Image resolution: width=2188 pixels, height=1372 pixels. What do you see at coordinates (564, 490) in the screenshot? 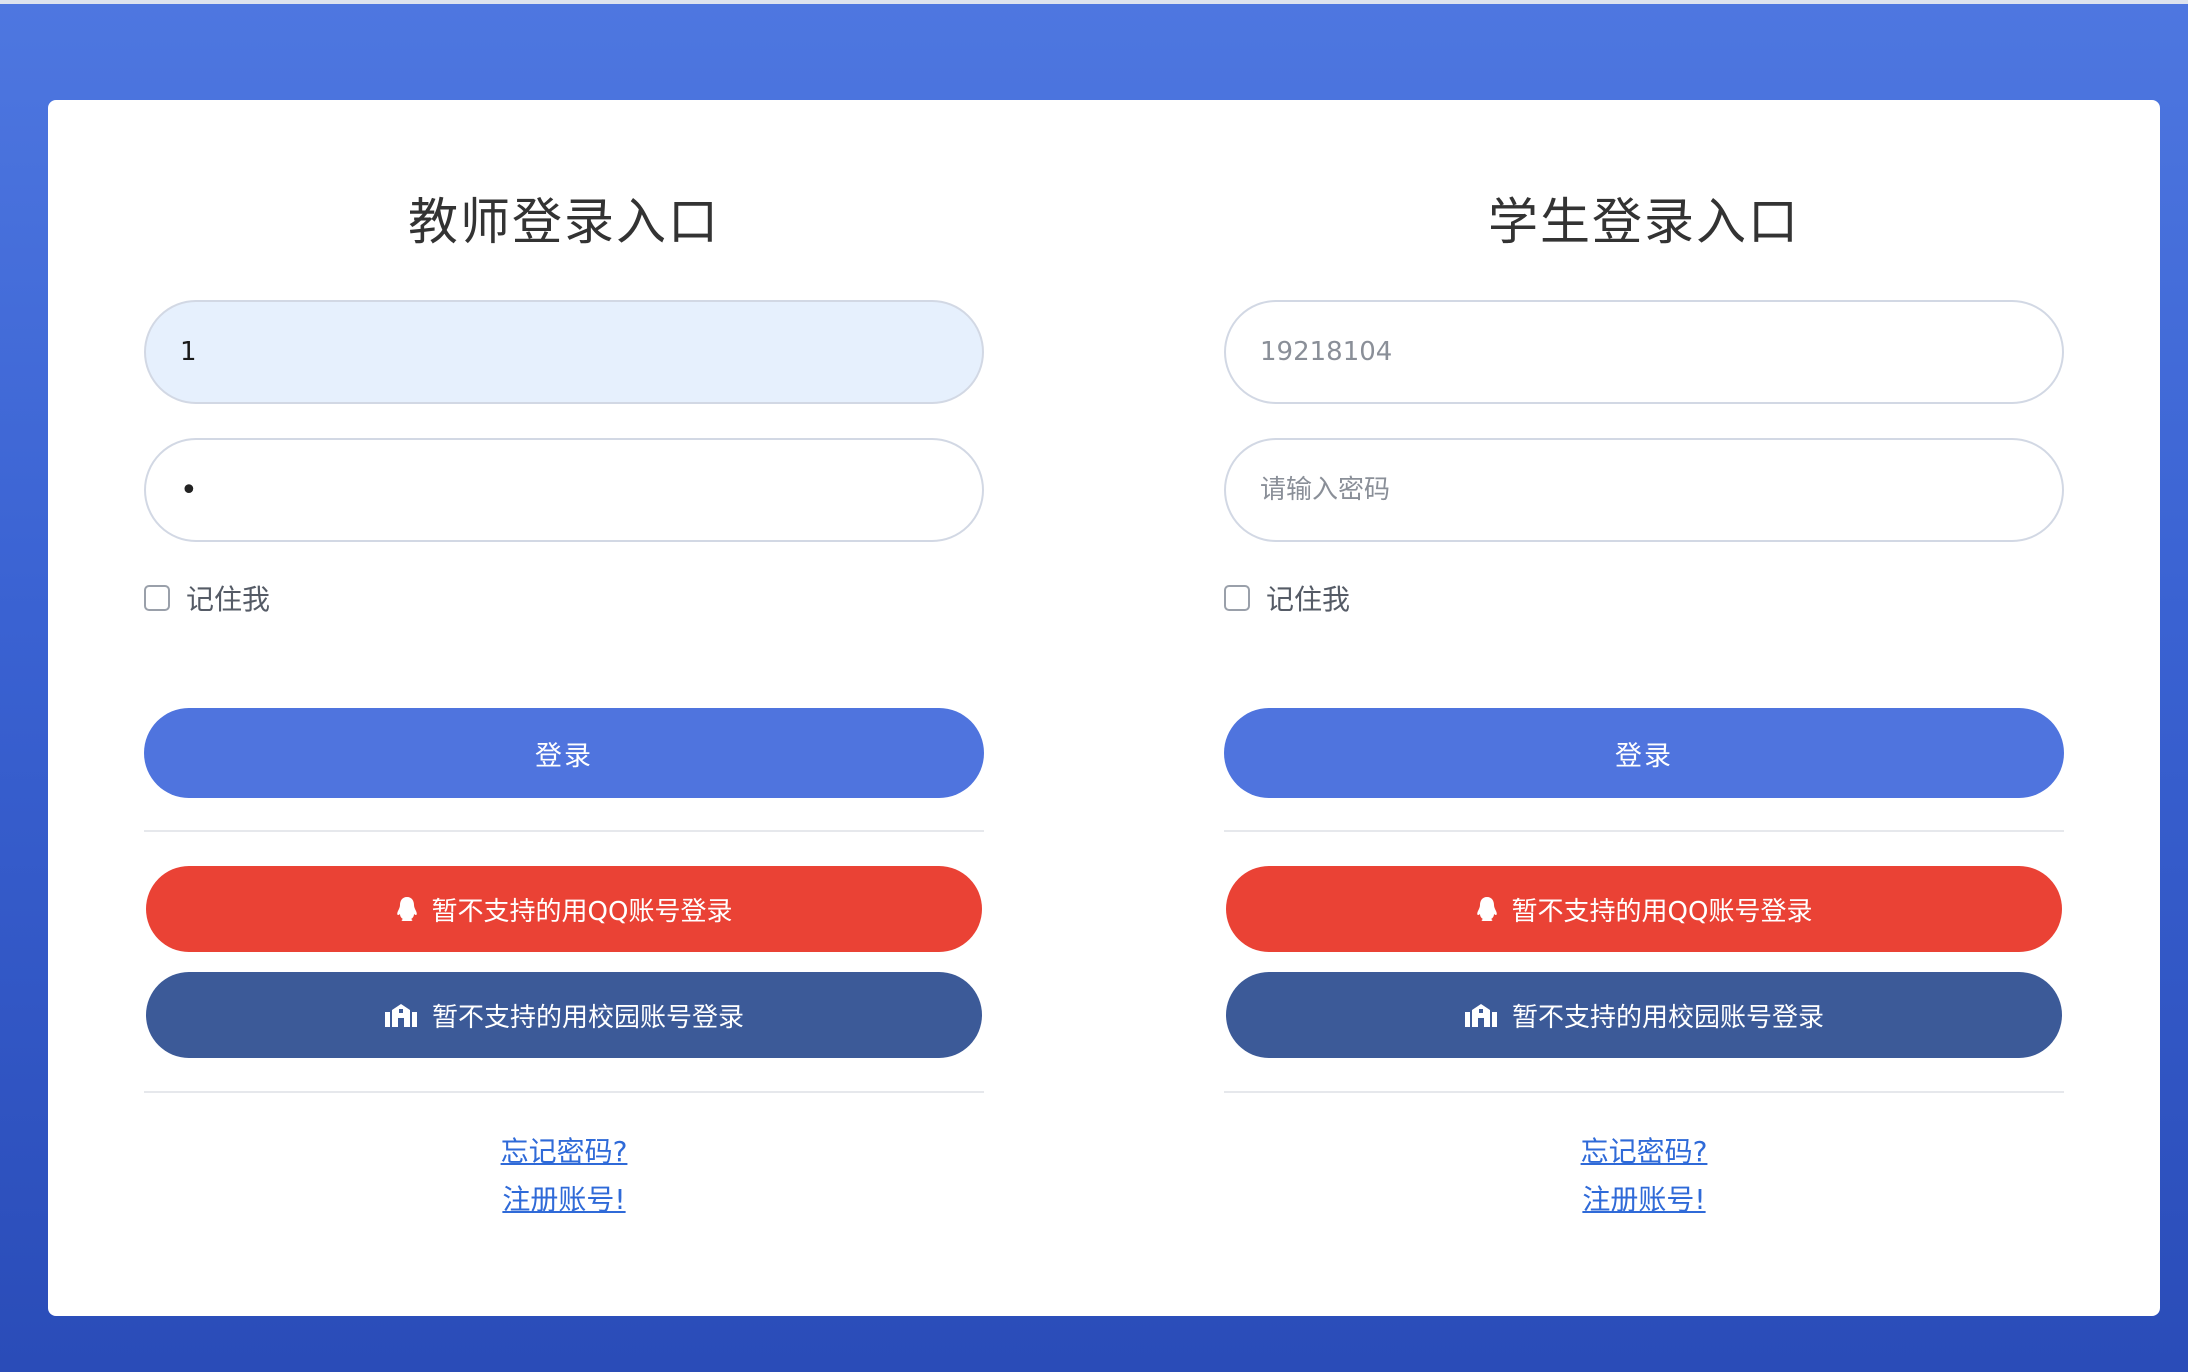
I see `teacher-password-input` at bounding box center [564, 490].